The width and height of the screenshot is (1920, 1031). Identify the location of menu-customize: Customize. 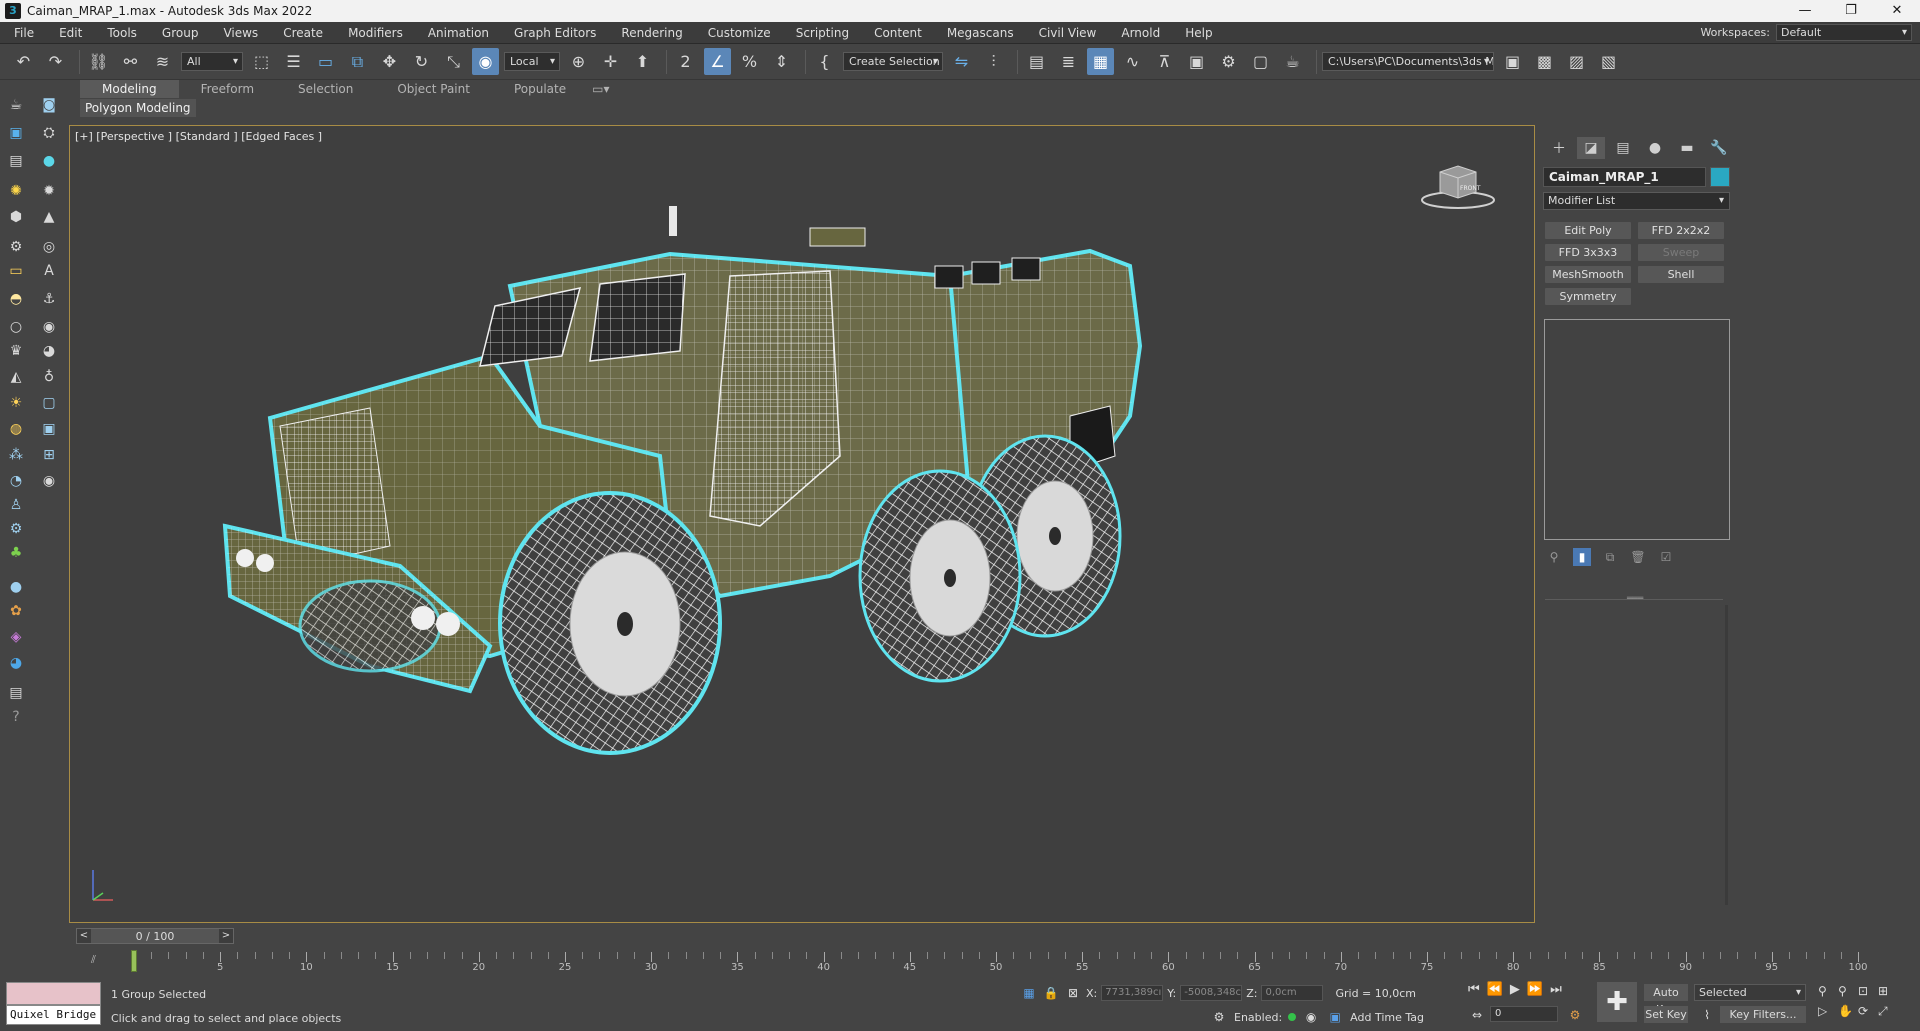
(738, 33).